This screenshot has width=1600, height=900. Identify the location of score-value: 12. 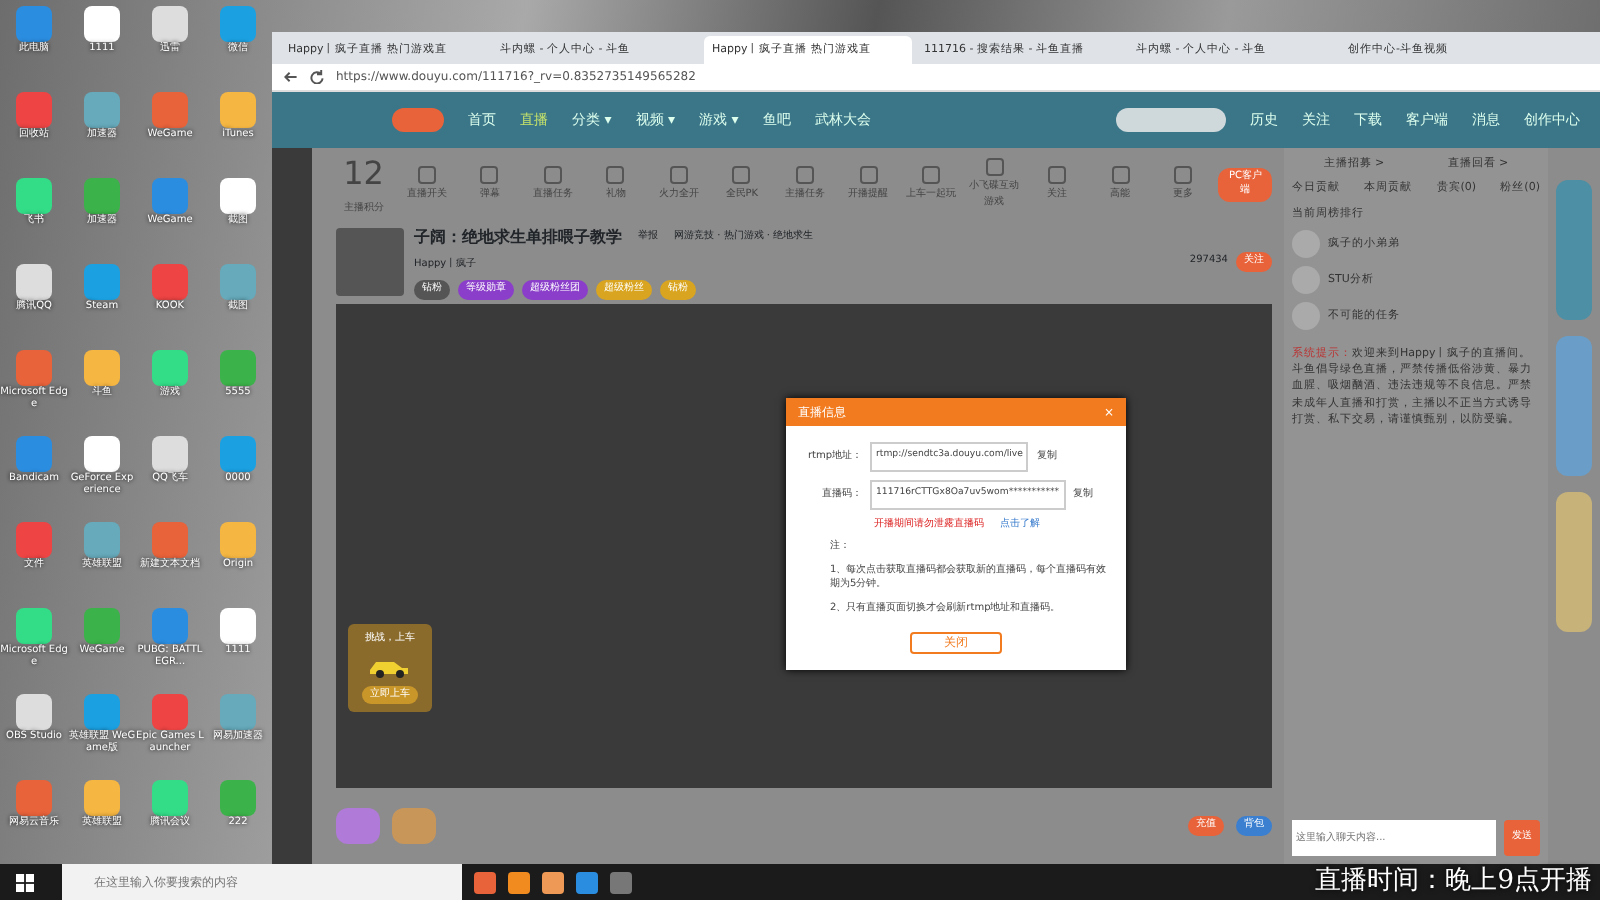
(363, 174).